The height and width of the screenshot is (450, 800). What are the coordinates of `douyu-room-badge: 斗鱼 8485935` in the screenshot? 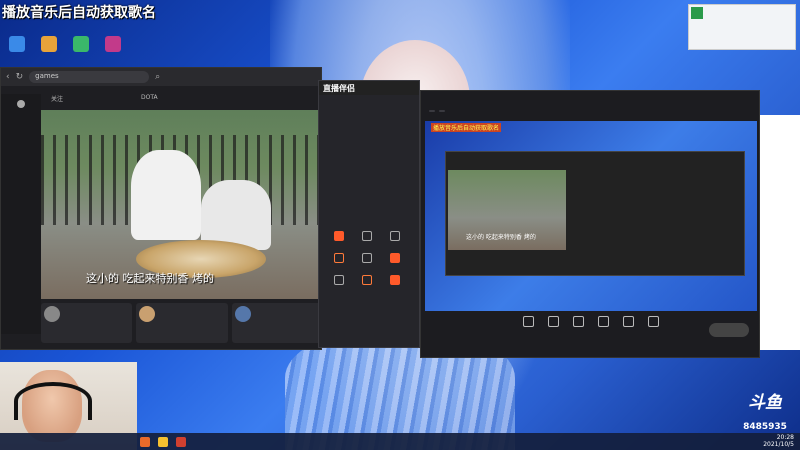 It's located at (765, 411).